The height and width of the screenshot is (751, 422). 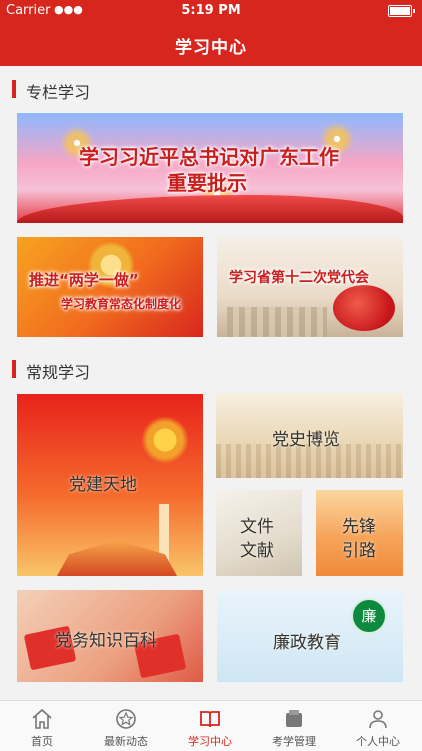 What do you see at coordinates (294, 741) in the screenshot?
I see `tab-label: 考学管理` at bounding box center [294, 741].